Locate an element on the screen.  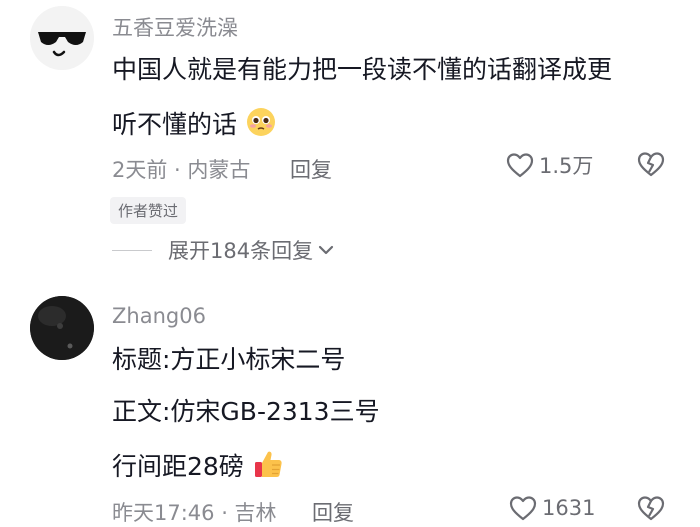
comment-text-line: 正文:仿宋GB-2313三号 is located at coordinates (246, 411).